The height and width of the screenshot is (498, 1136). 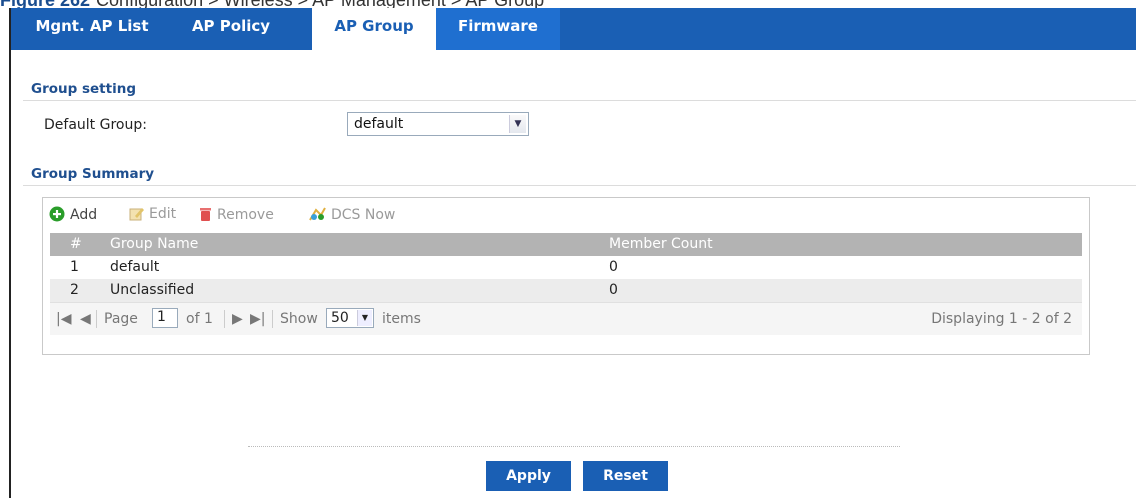 What do you see at coordinates (231, 29) in the screenshot?
I see `tab-ap-policy: AP Policy` at bounding box center [231, 29].